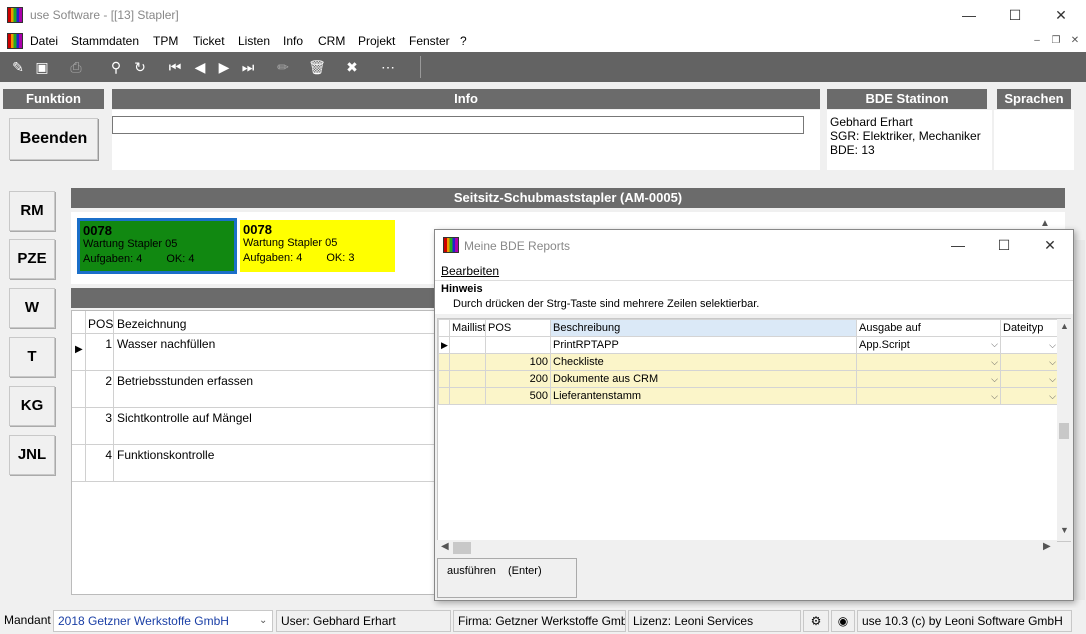  What do you see at coordinates (317, 246) in the screenshot?
I see `work-card-2: 0078 Wartung Stapler 05 Aufgaben: 4 OK: 3` at bounding box center [317, 246].